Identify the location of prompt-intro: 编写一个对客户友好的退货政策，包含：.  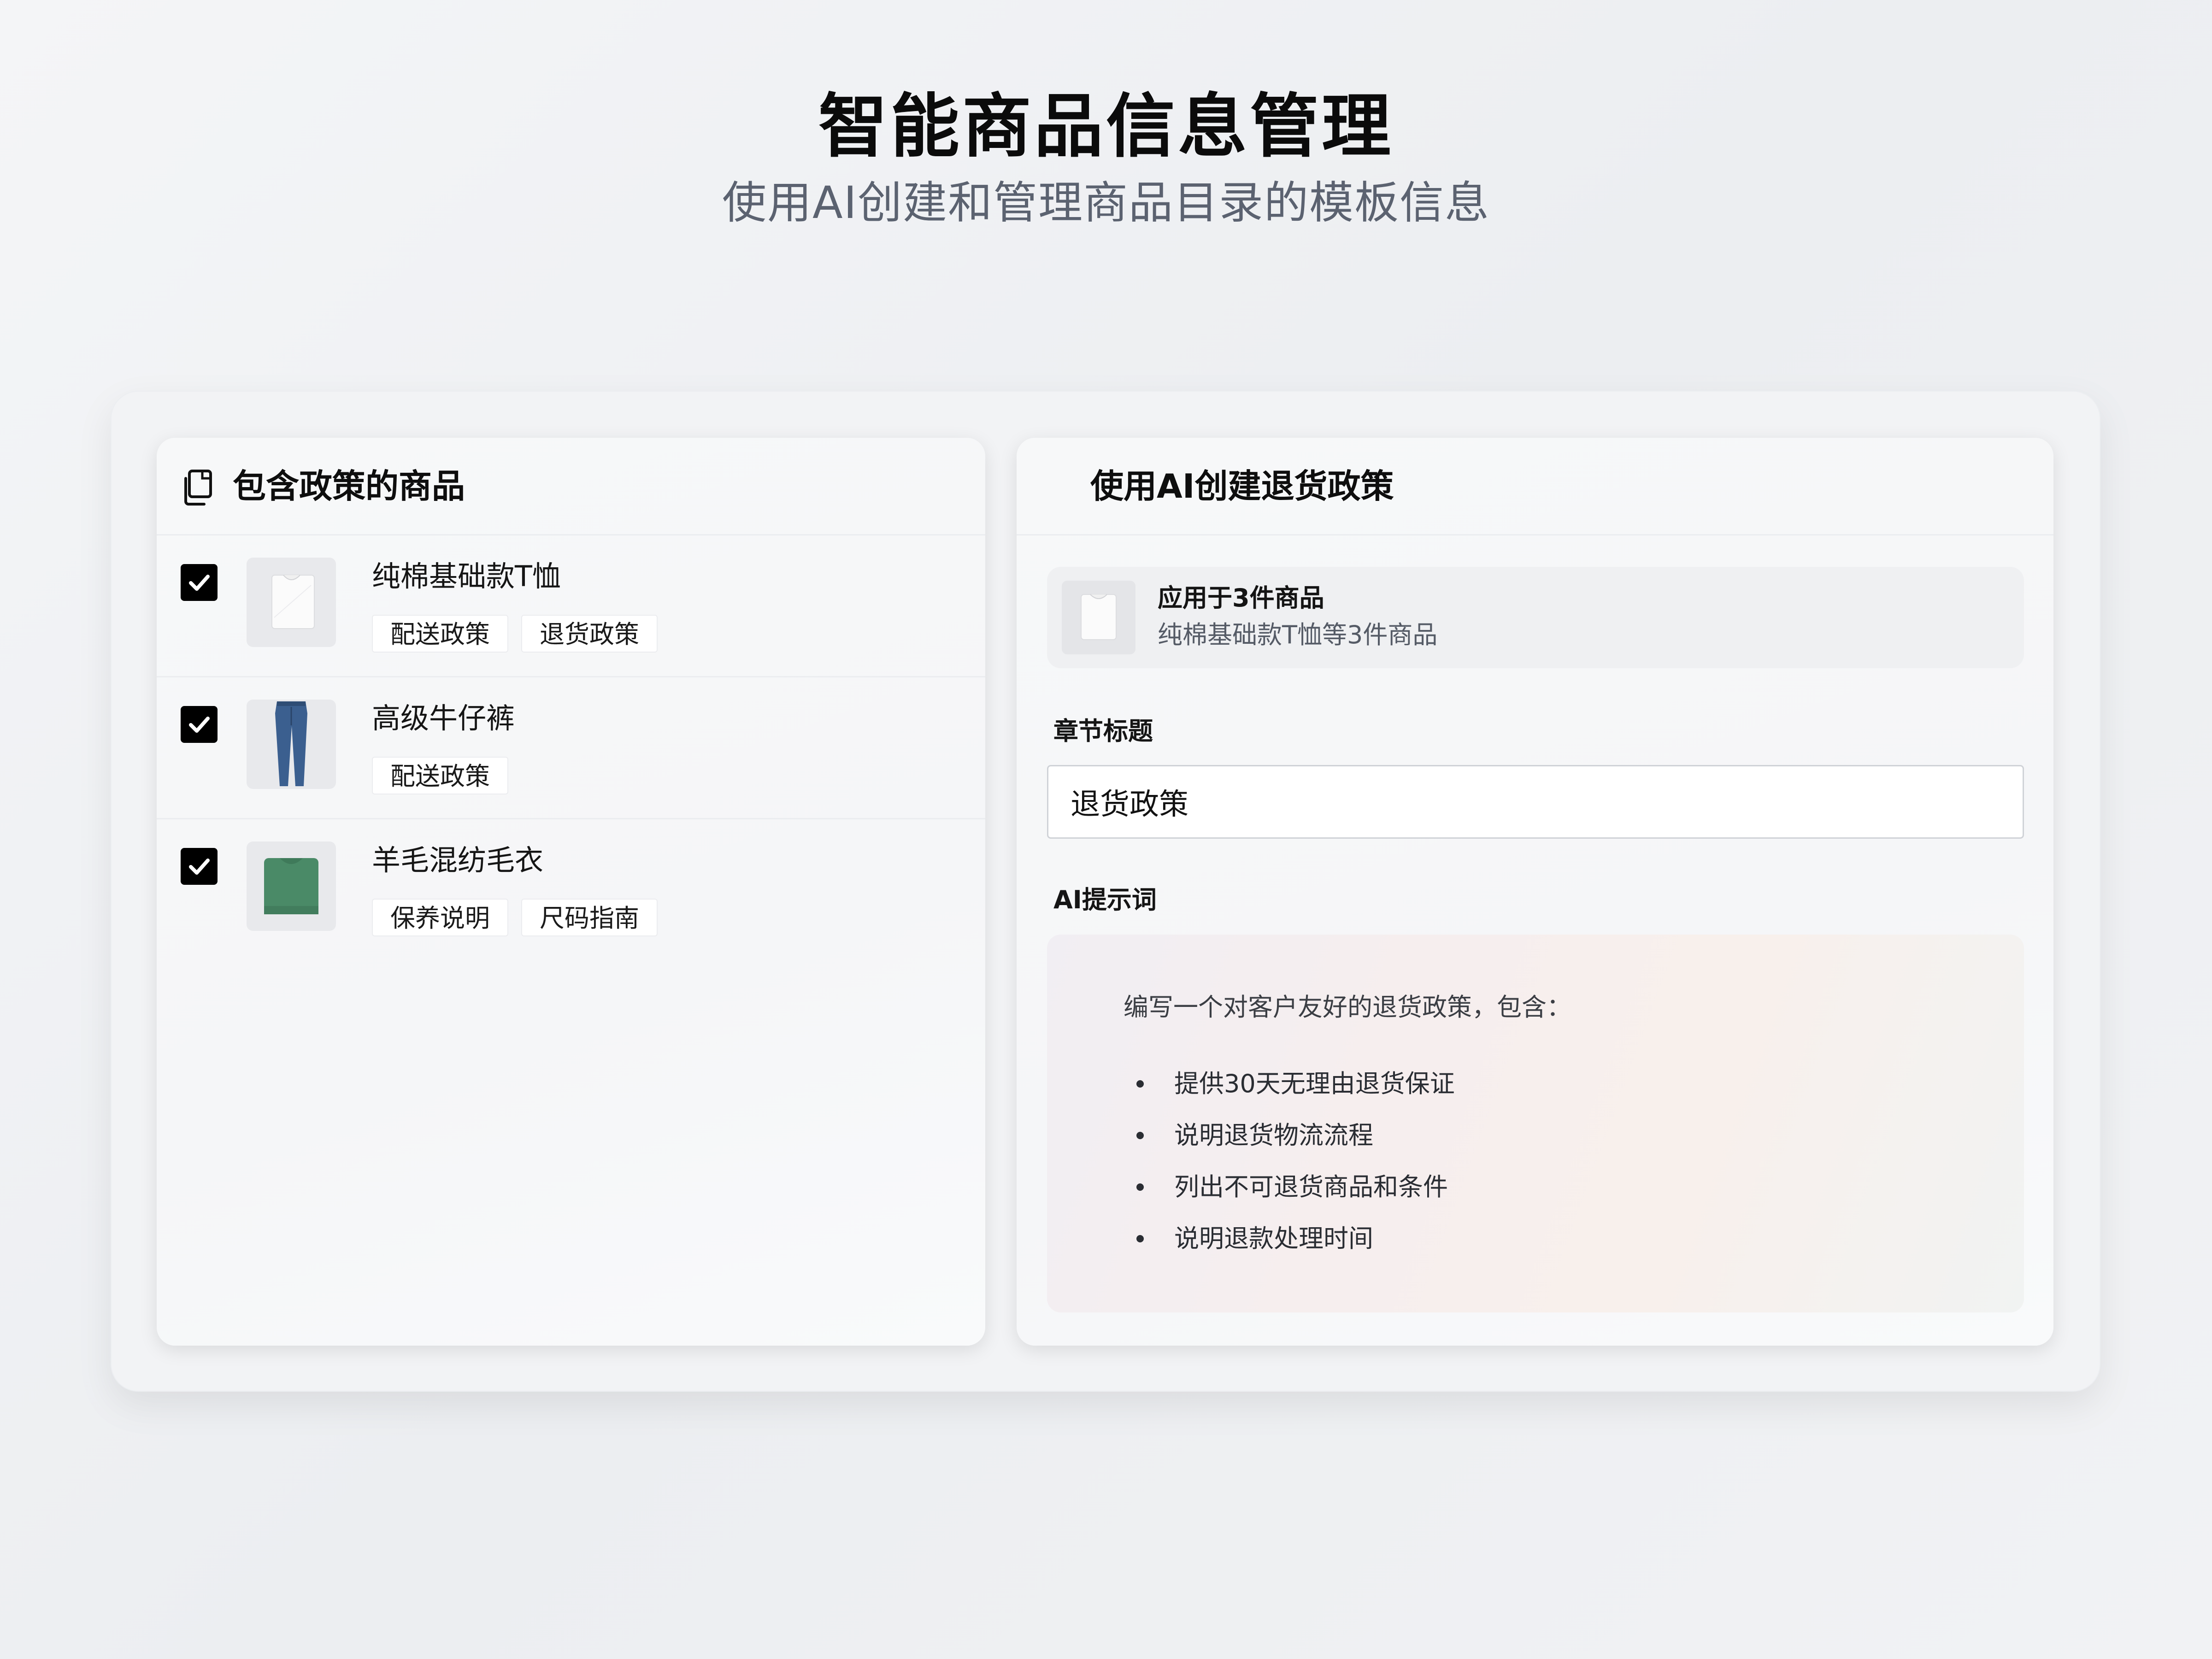
(1347, 1007).